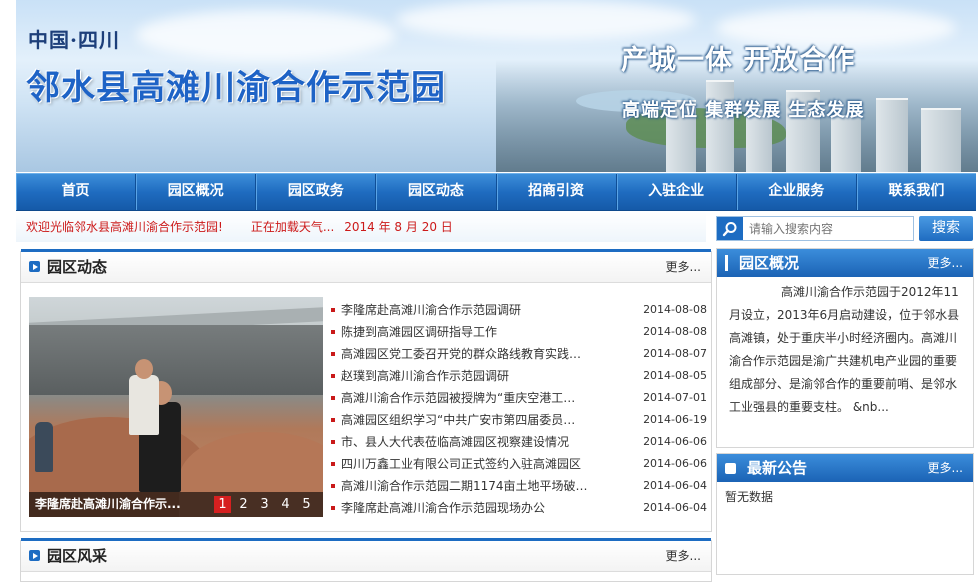 The width and height of the screenshot is (978, 582). I want to click on news-item: 高滩园区党工委召开党的群众路线教育实践… 2014-08-07, so click(519, 354).